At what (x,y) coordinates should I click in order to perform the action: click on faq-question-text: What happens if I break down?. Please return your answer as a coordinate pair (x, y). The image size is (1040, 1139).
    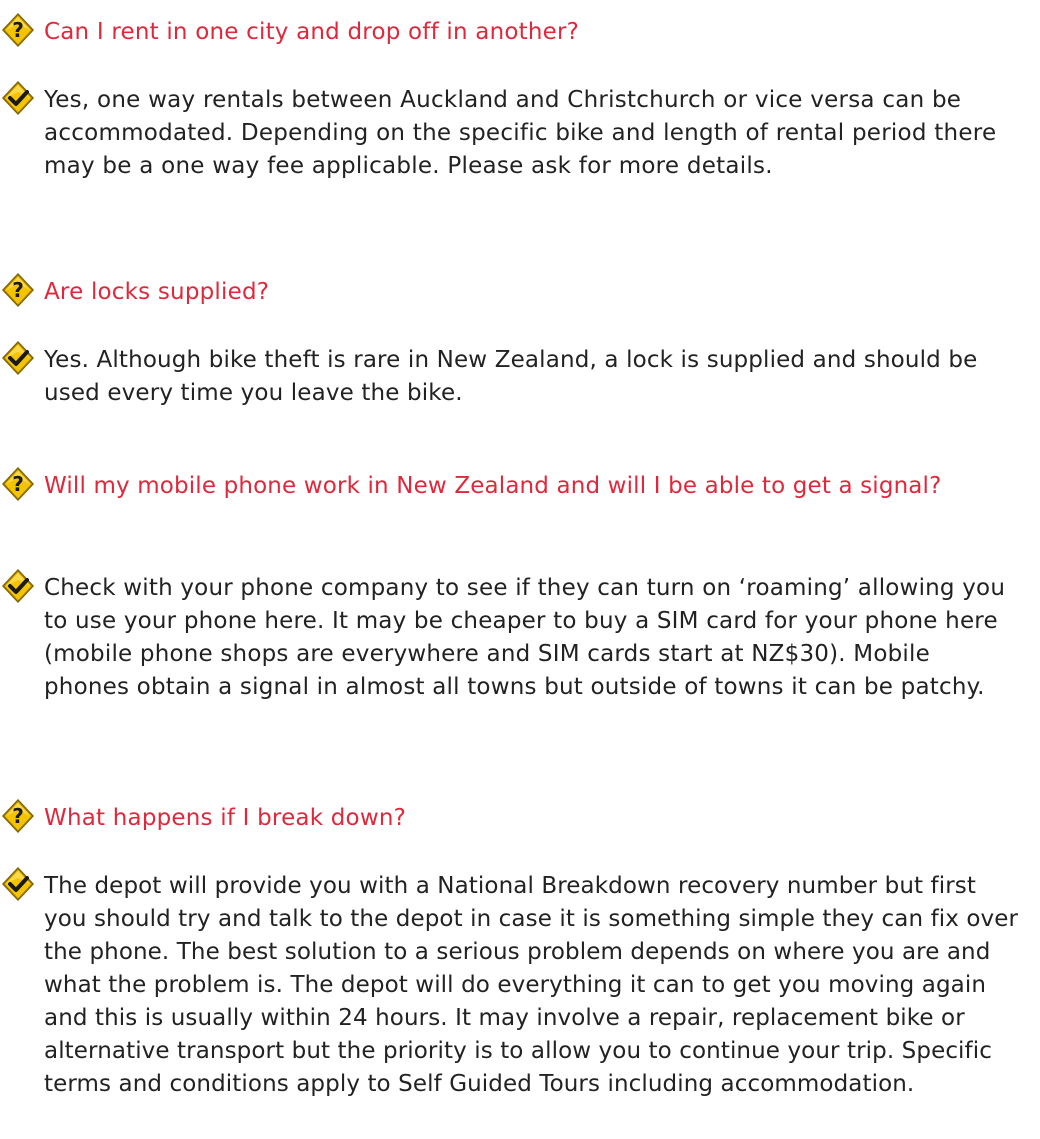
    Looking at the image, I should click on (225, 818).